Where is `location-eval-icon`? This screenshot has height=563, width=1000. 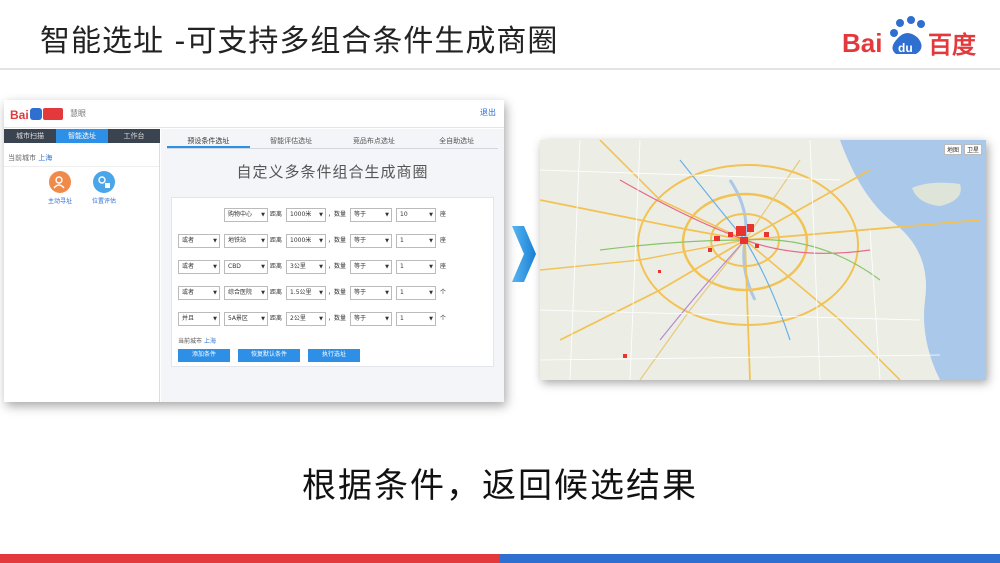
location-eval-icon is located at coordinates (104, 182).